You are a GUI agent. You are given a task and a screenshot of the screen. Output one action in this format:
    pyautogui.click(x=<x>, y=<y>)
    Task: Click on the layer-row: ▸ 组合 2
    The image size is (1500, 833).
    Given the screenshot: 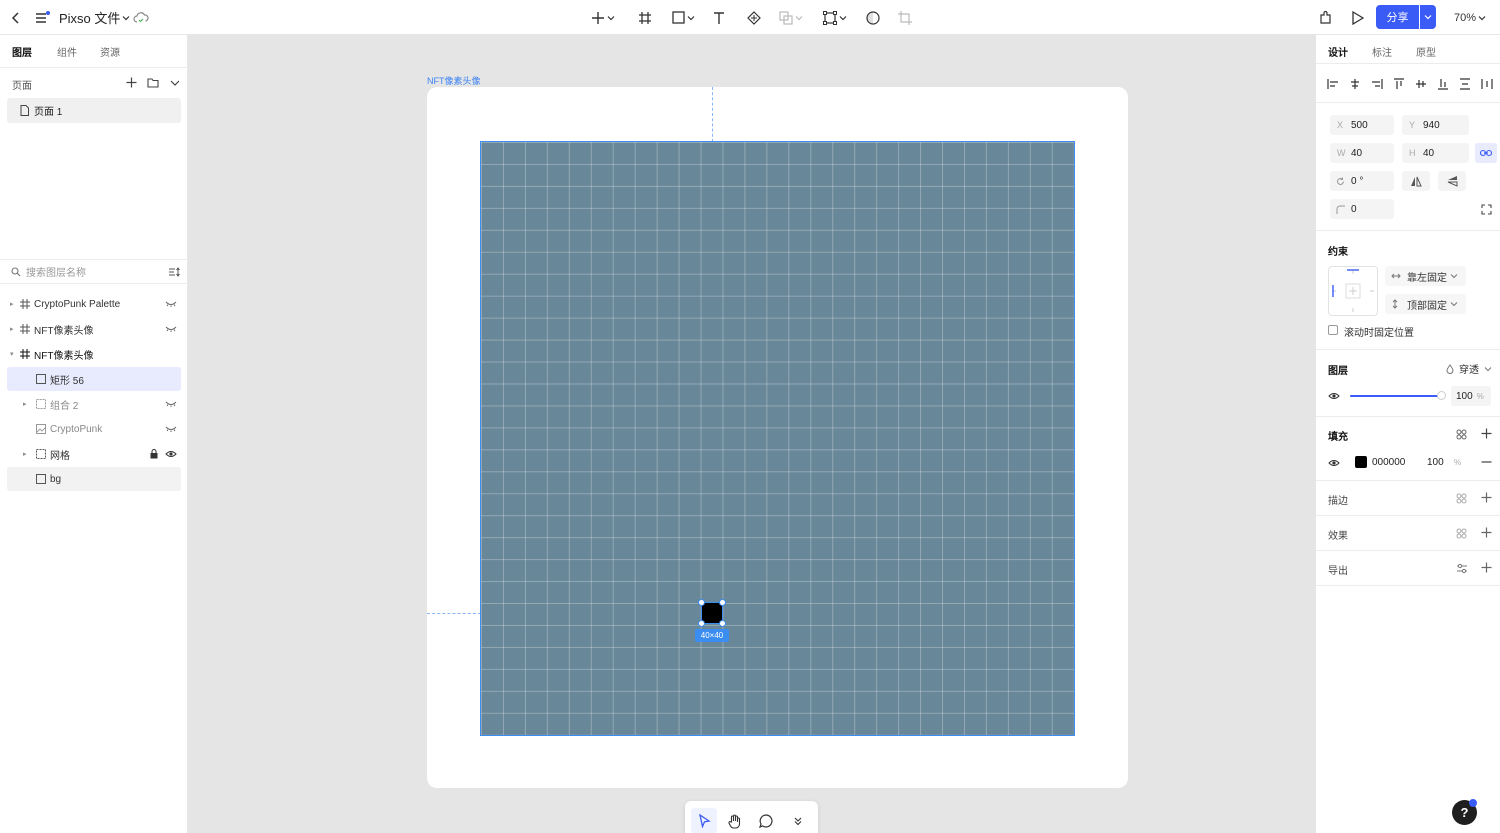 What is the action you would take?
    pyautogui.click(x=94, y=404)
    